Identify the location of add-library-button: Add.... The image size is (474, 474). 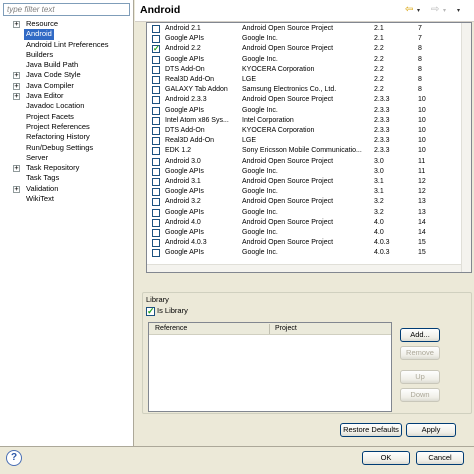
(420, 335).